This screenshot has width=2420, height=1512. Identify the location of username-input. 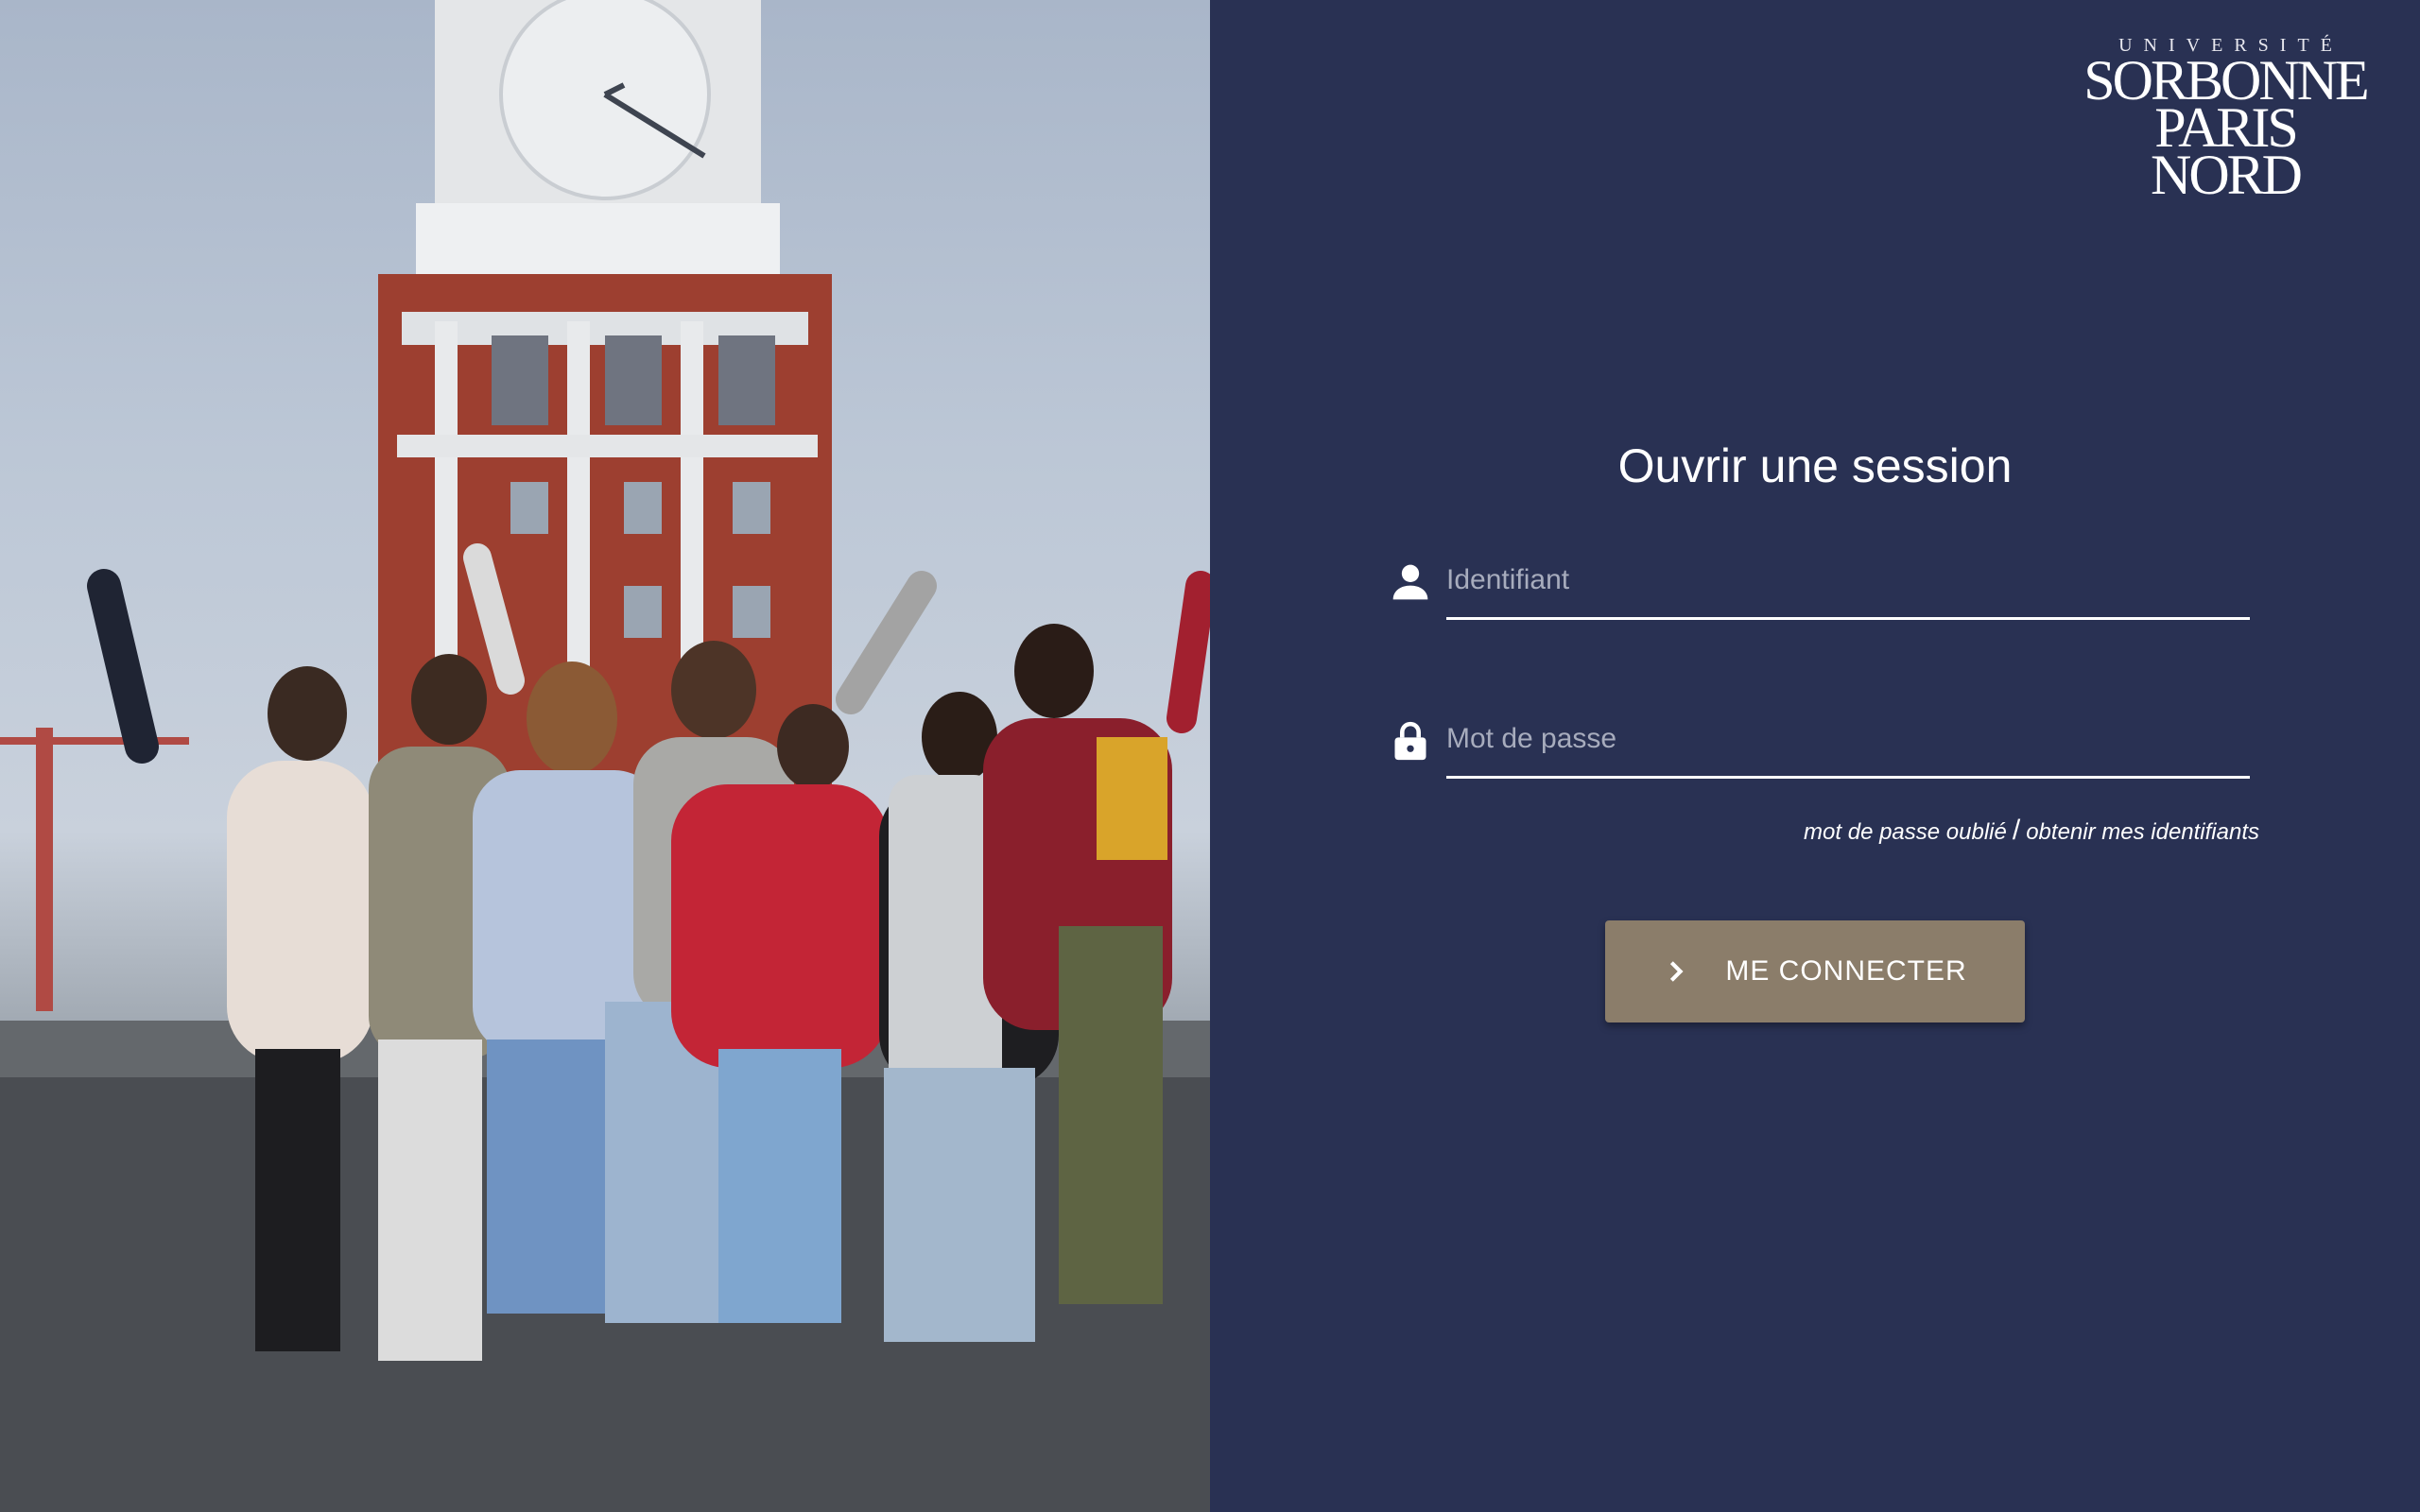
(1848, 584).